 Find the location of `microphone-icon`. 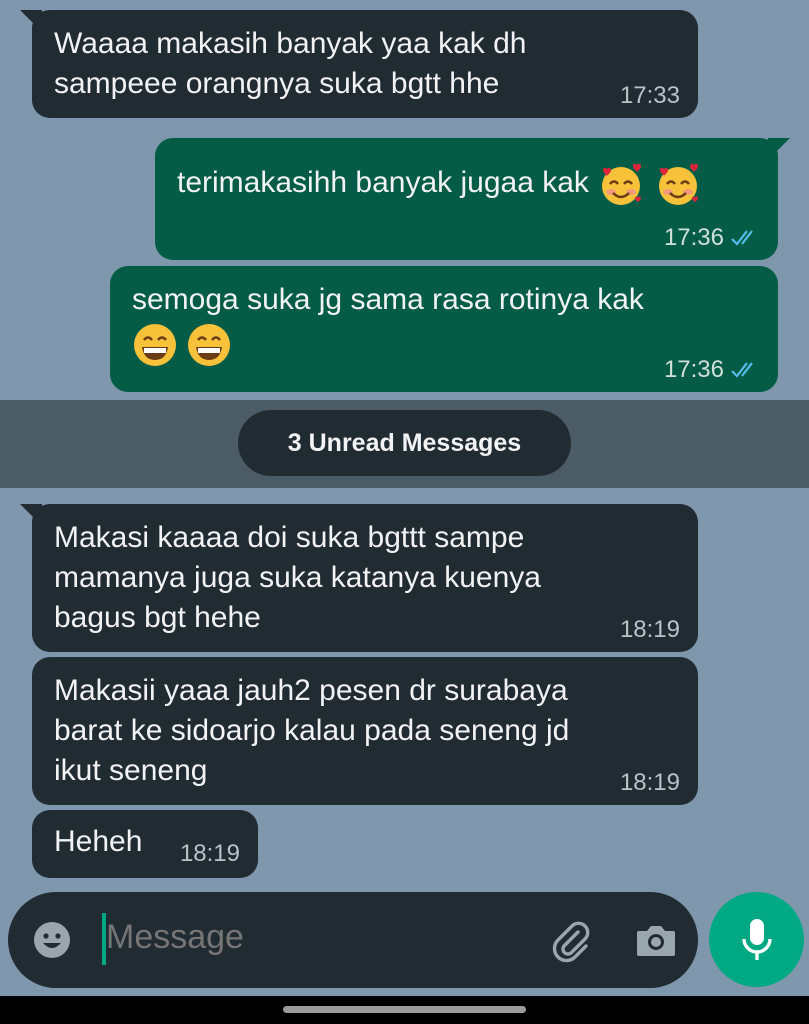

microphone-icon is located at coordinates (756, 939).